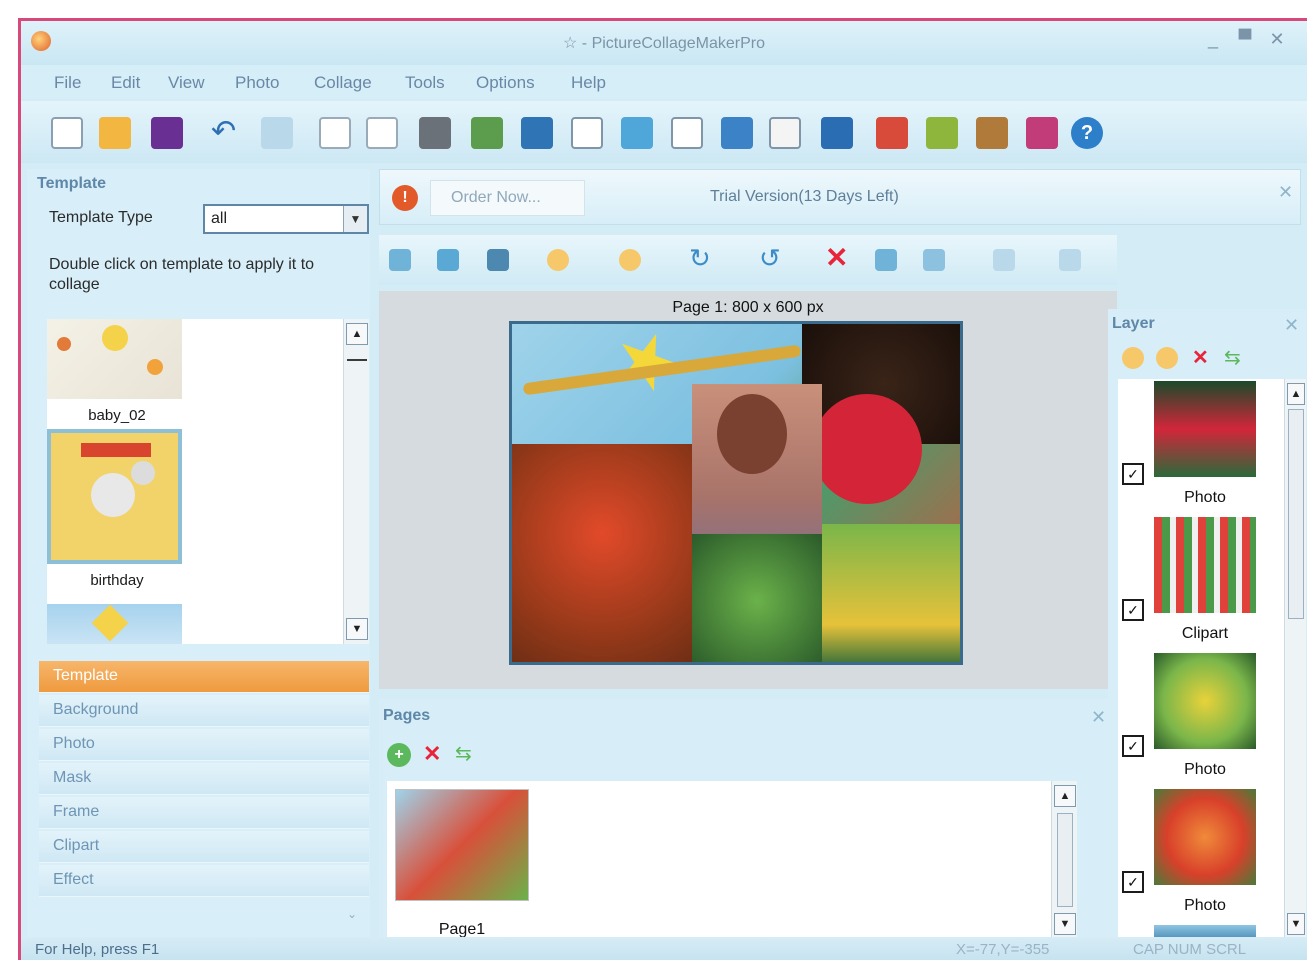 The width and height of the screenshot is (1307, 960). I want to click on delete-layer-icon: ✕, so click(1200, 357).